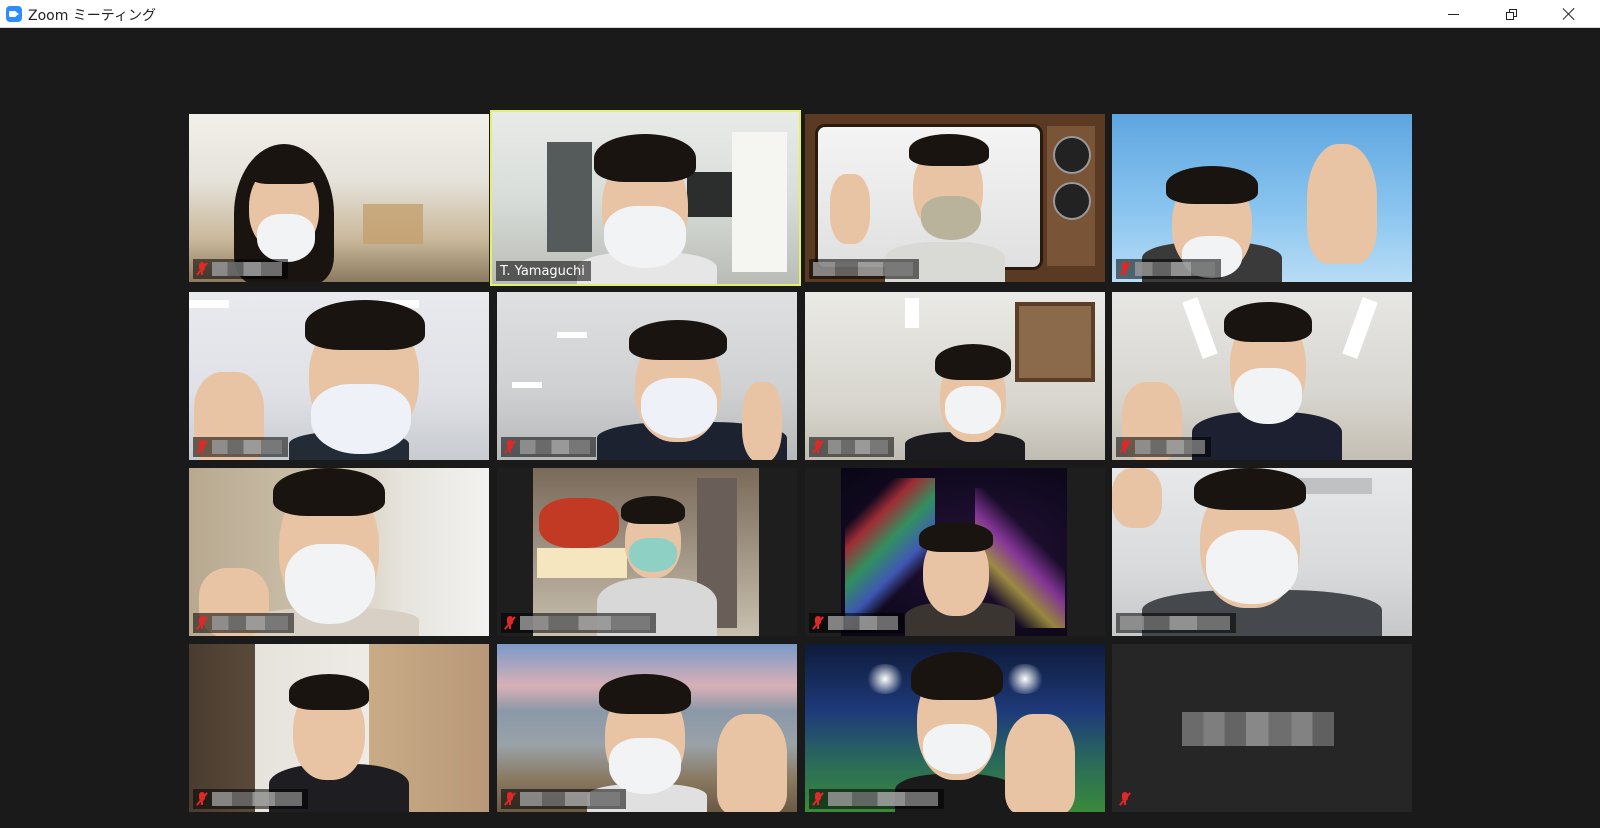 Image resolution: width=1600 pixels, height=828 pixels. What do you see at coordinates (92, 16) in the screenshot?
I see `window-title: Zoom ミーティング` at bounding box center [92, 16].